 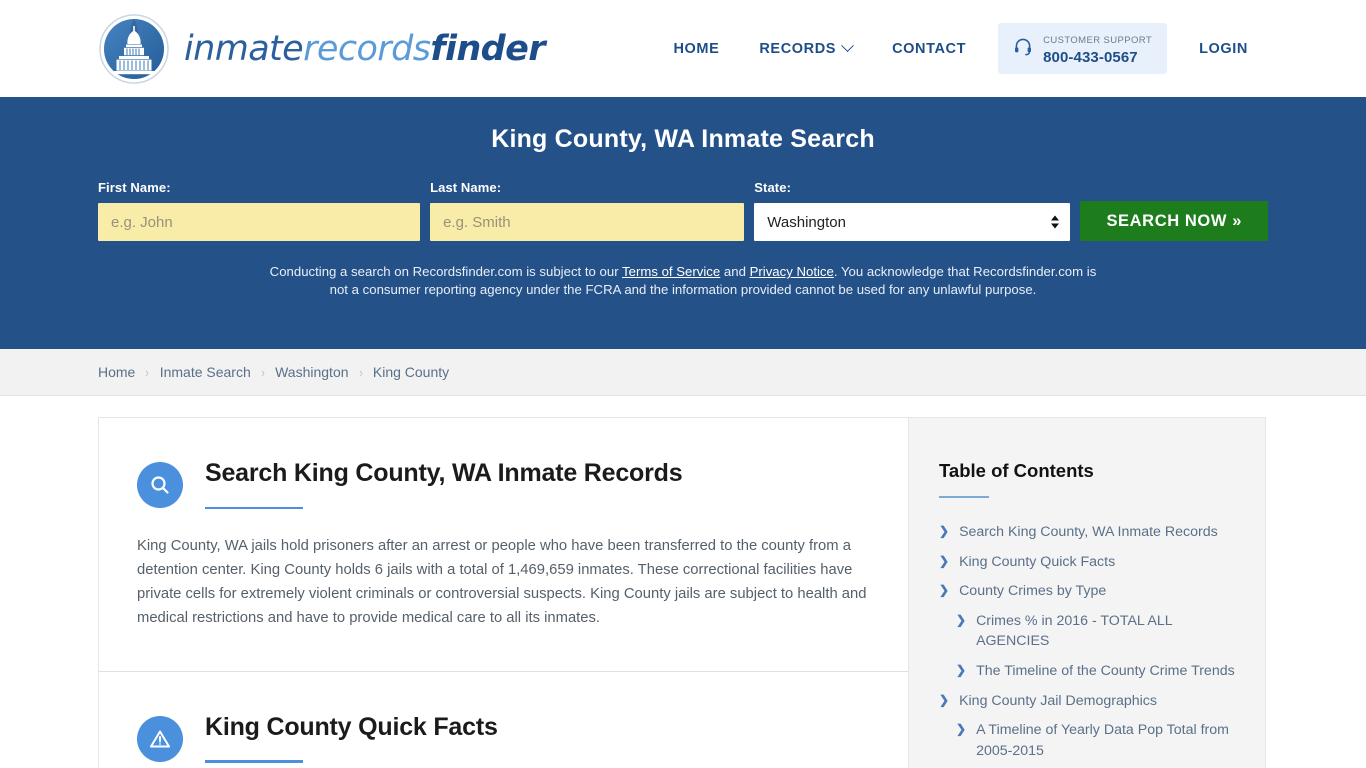 What do you see at coordinates (503, 720) in the screenshot?
I see `section-quick-facts: King County Quick Facts` at bounding box center [503, 720].